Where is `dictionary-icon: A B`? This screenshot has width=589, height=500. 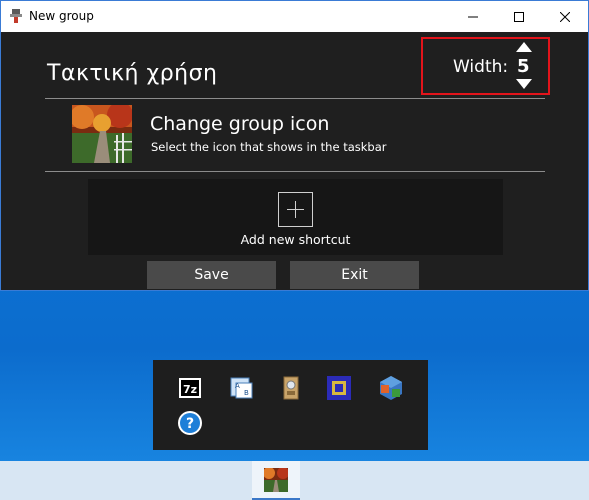
dictionary-icon: A B is located at coordinates (241, 388).